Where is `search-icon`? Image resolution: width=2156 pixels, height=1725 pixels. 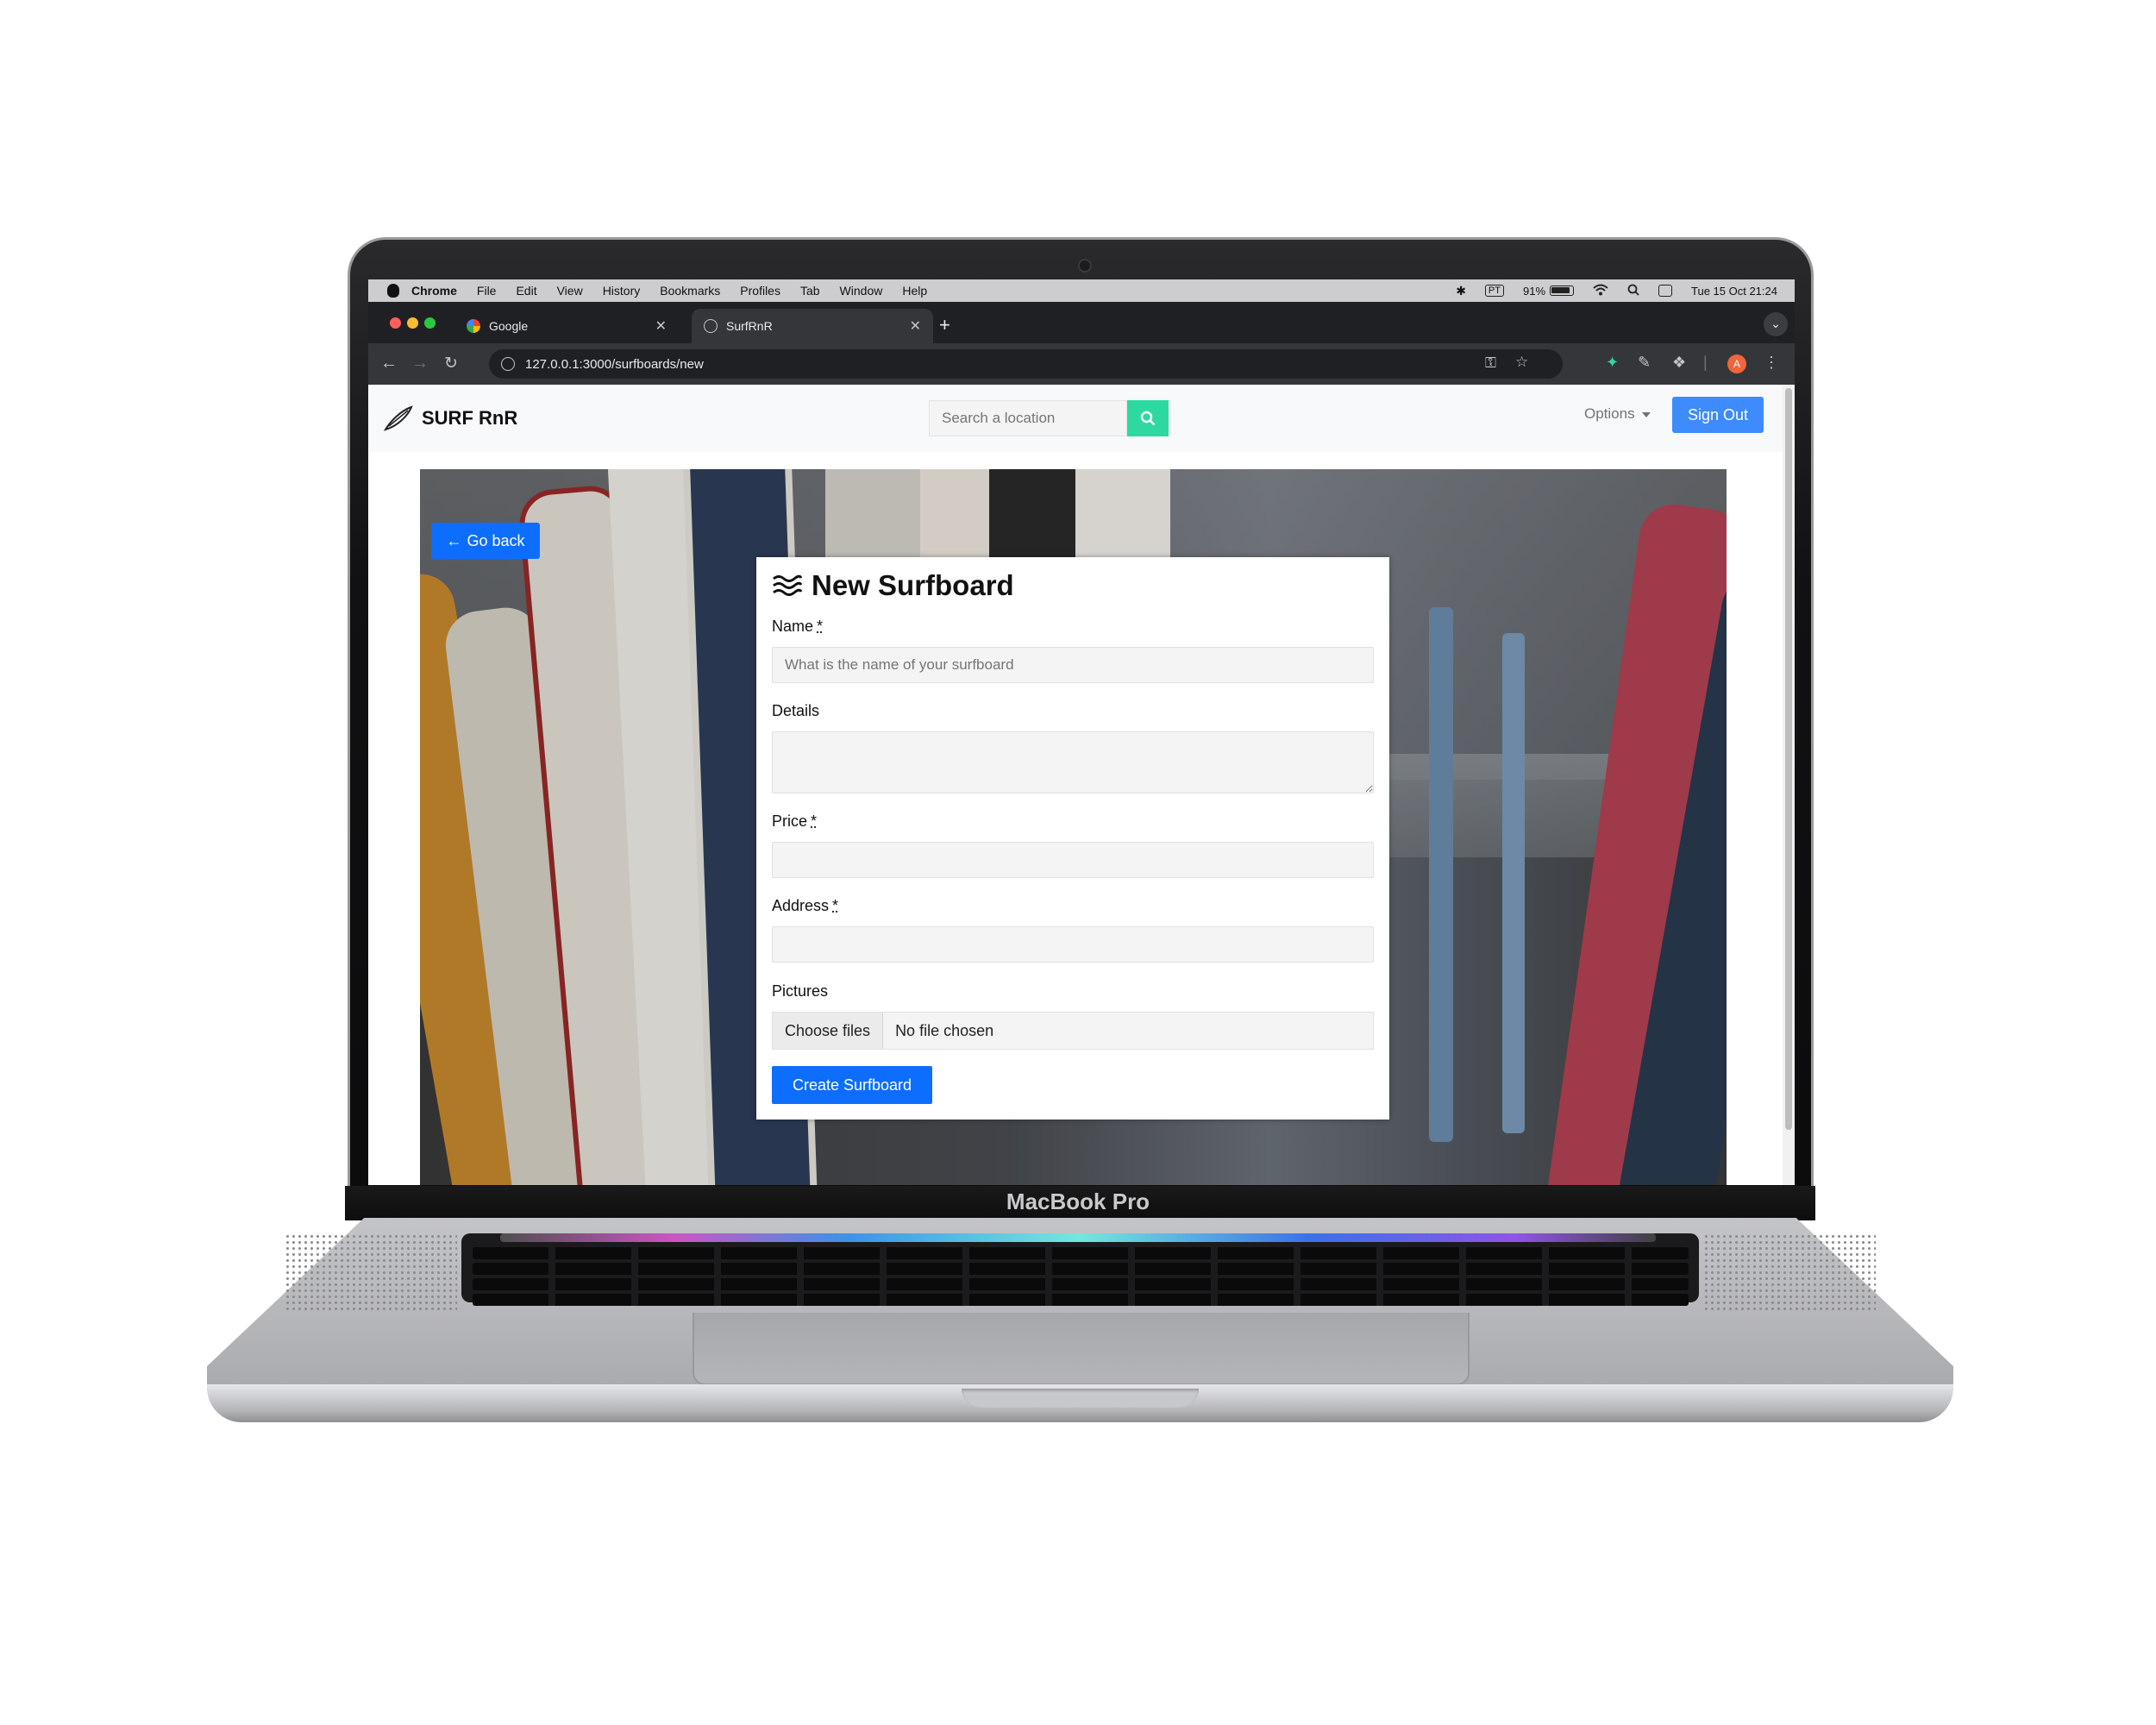 search-icon is located at coordinates (1148, 419).